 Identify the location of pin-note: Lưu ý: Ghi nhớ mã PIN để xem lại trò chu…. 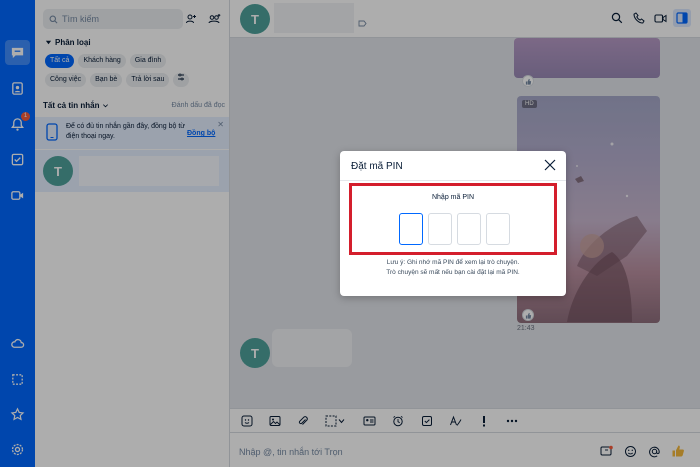
(453, 268).